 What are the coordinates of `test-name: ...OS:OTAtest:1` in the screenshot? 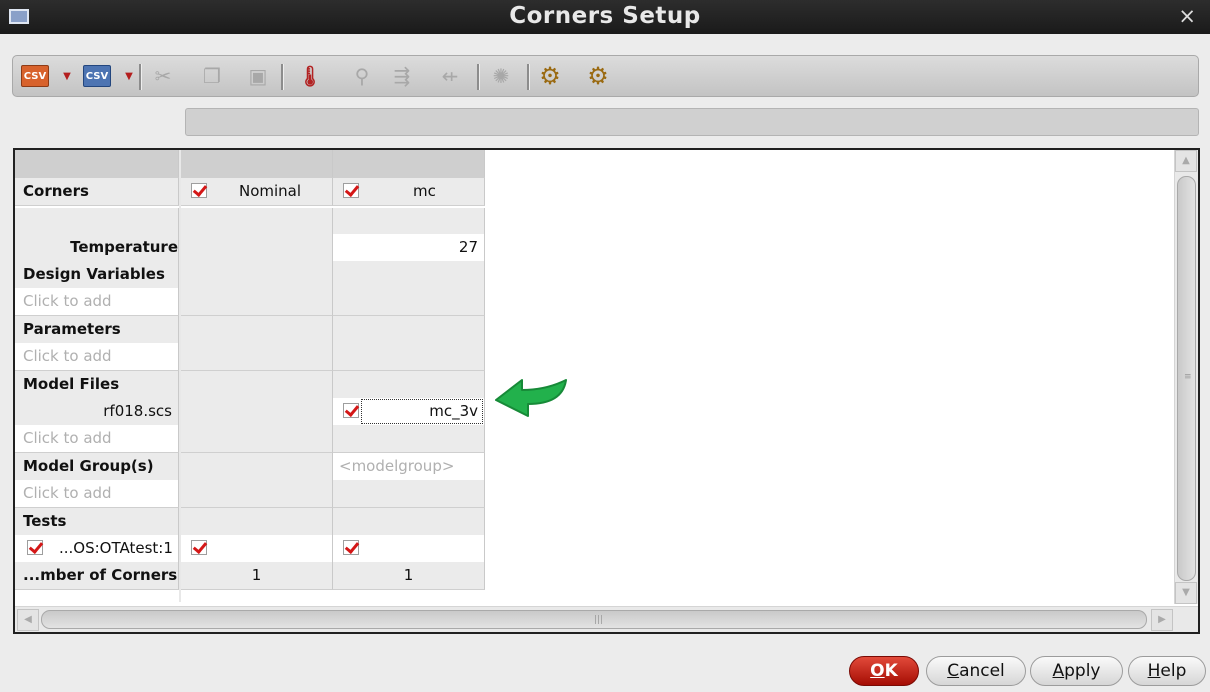 It's located at (116, 548).